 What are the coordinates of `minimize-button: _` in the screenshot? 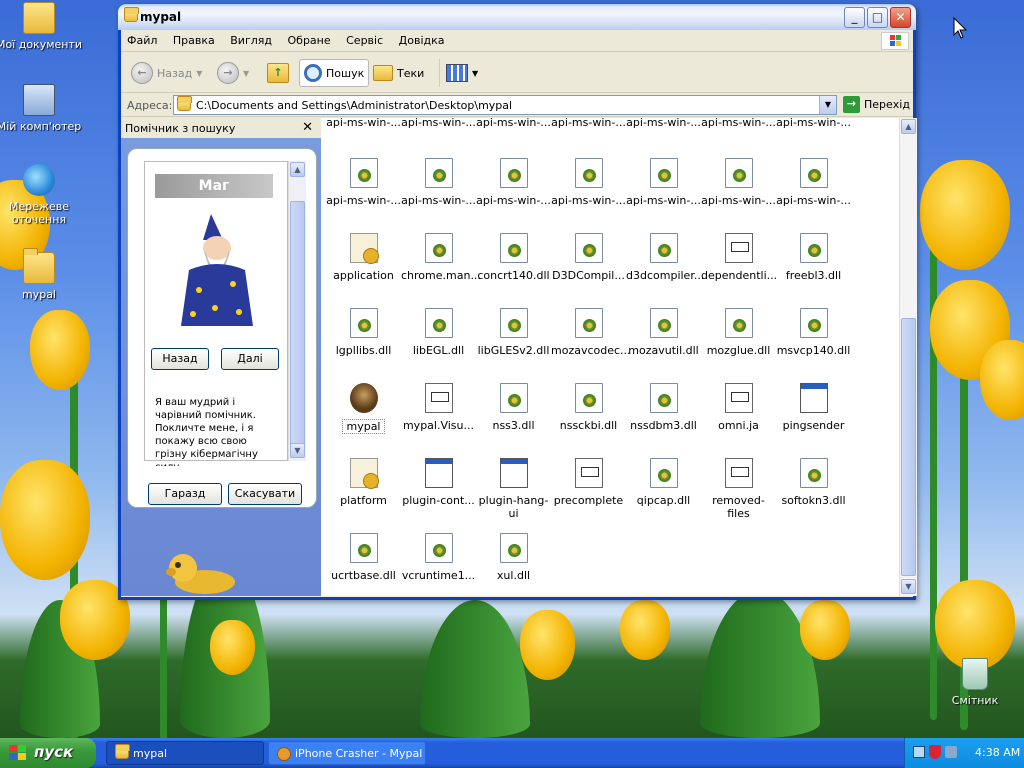 It's located at (854, 17).